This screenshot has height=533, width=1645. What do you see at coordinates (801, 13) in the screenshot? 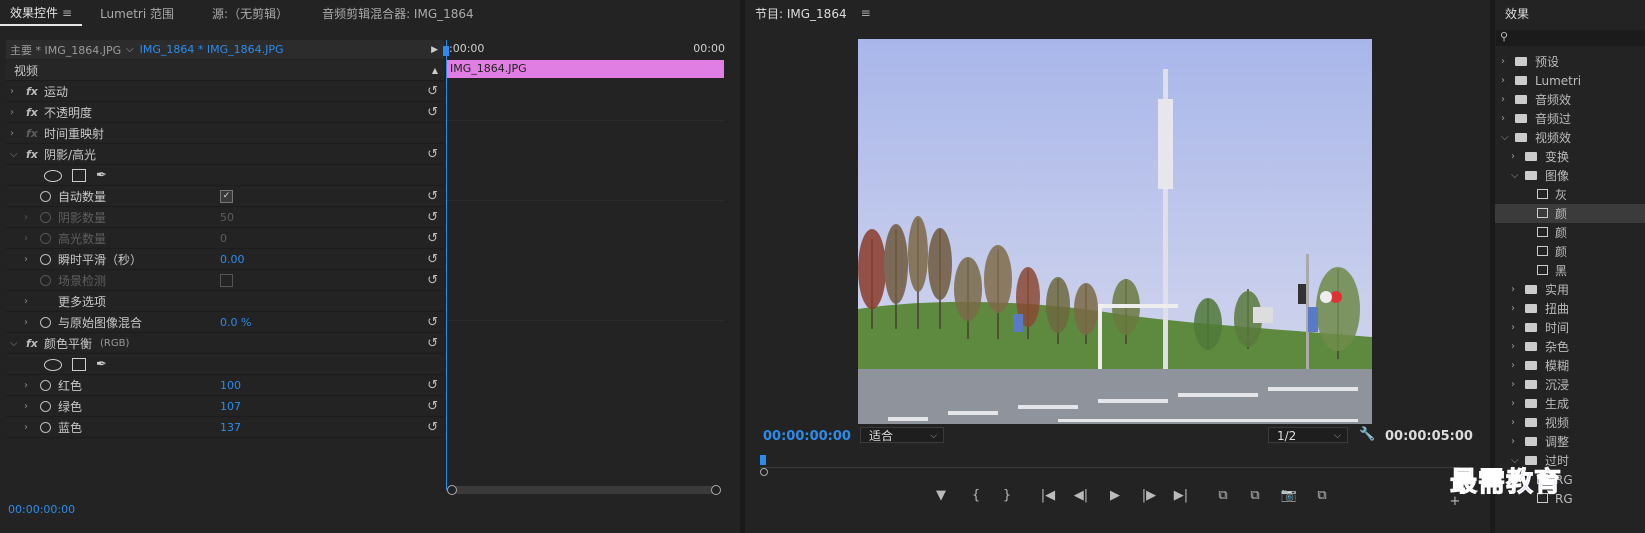
I see `tab-program: 节目: IMG_1864` at bounding box center [801, 13].